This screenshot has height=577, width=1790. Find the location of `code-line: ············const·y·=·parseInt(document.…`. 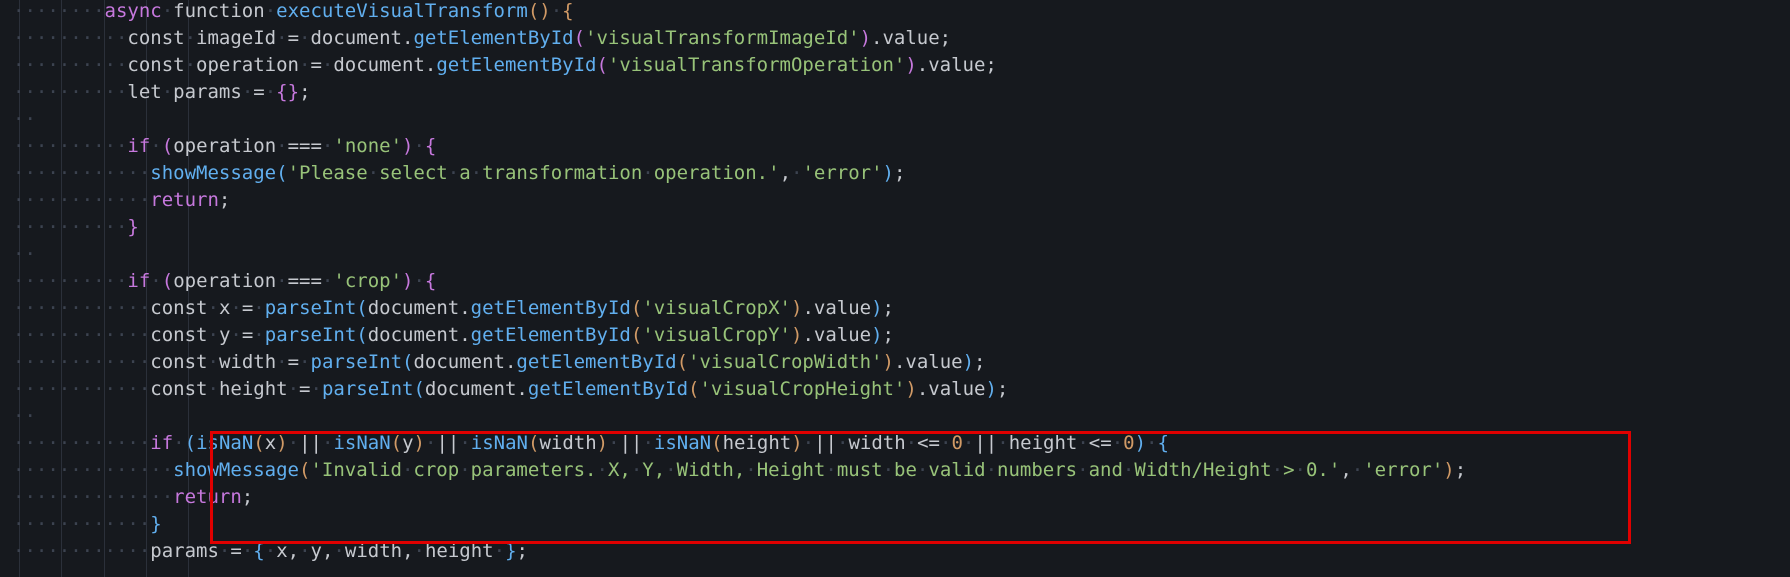

code-line: ············const·y·=·parseInt(document.… is located at coordinates (901, 335).